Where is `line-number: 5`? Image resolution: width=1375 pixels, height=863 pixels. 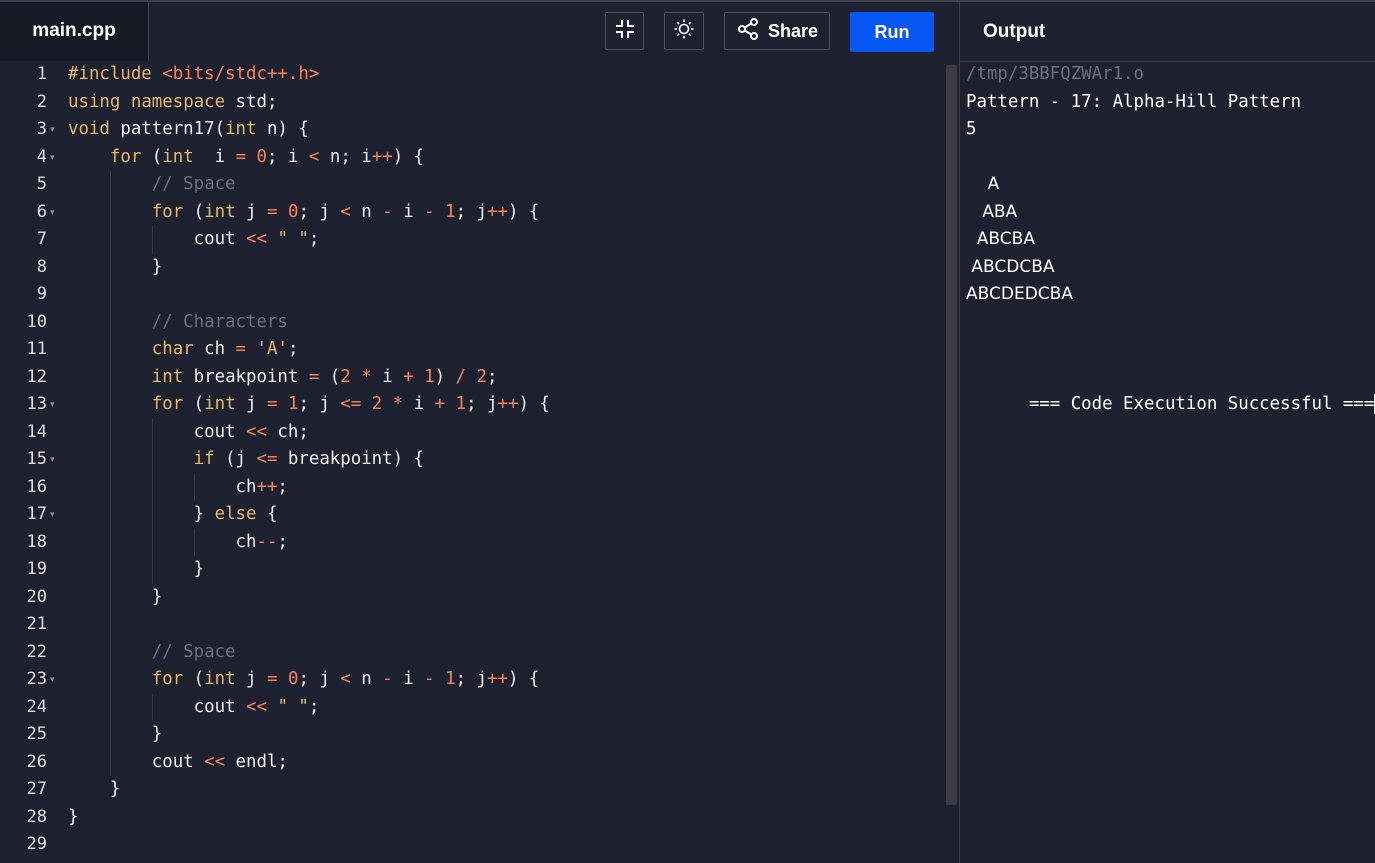
line-number: 5 is located at coordinates (41, 184).